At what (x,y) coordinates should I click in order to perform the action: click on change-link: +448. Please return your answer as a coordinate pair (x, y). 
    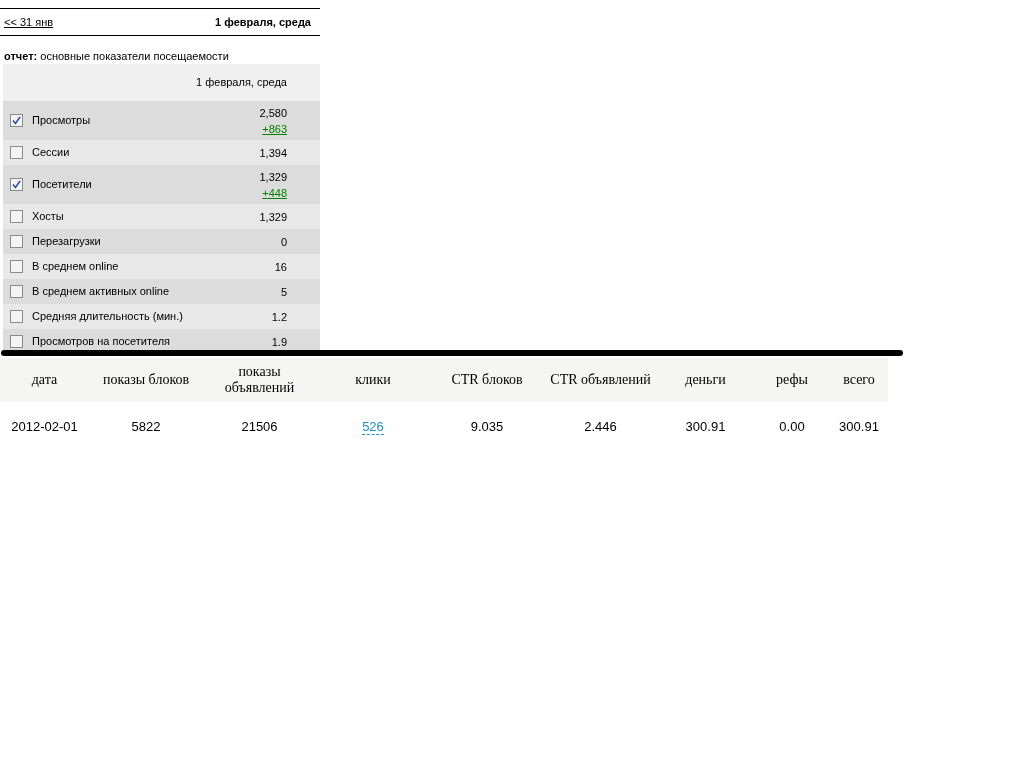
    Looking at the image, I should click on (274, 192).